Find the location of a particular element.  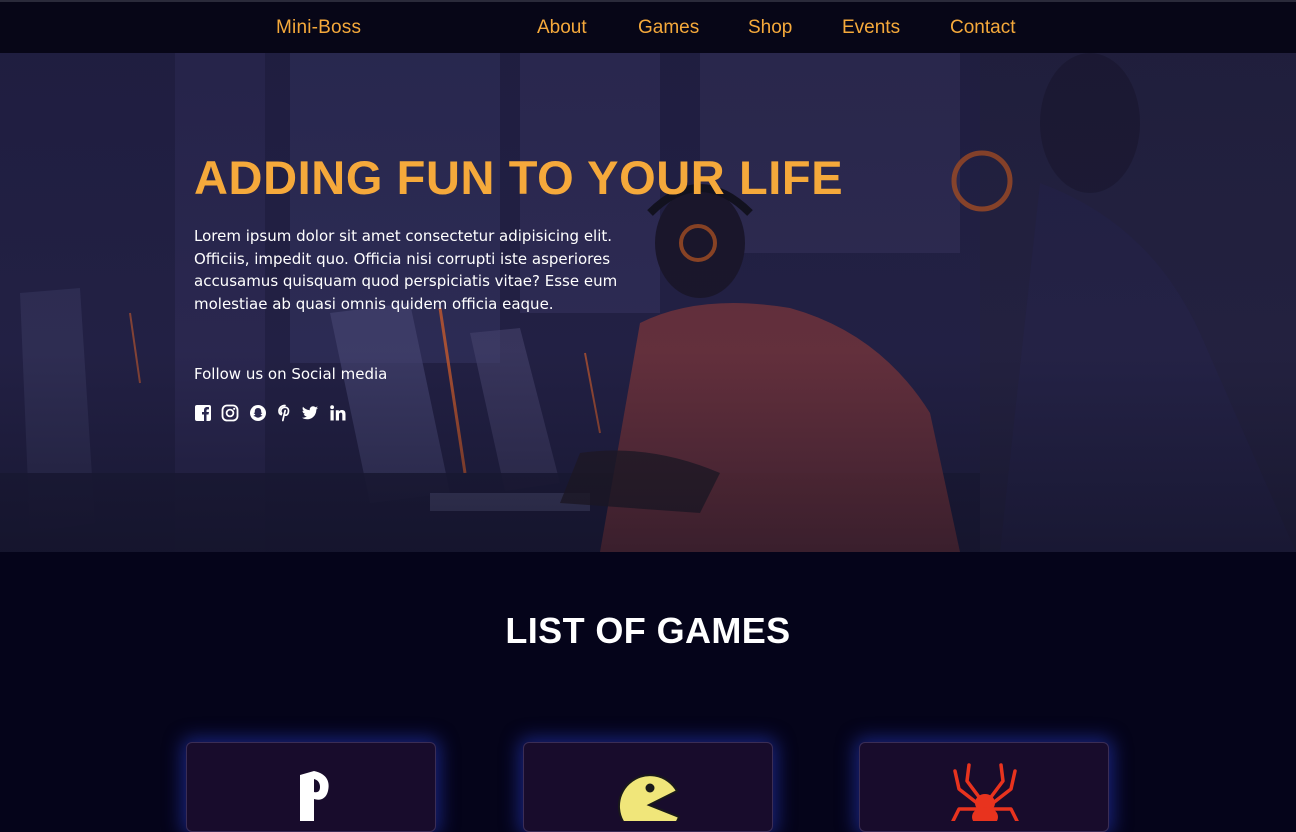

game-card-spider is located at coordinates (984, 787).